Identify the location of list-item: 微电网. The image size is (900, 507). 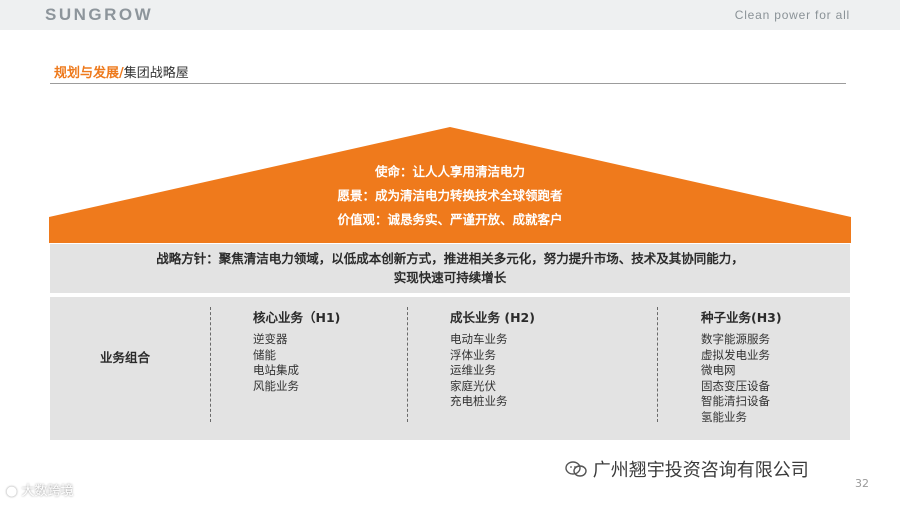
(718, 370).